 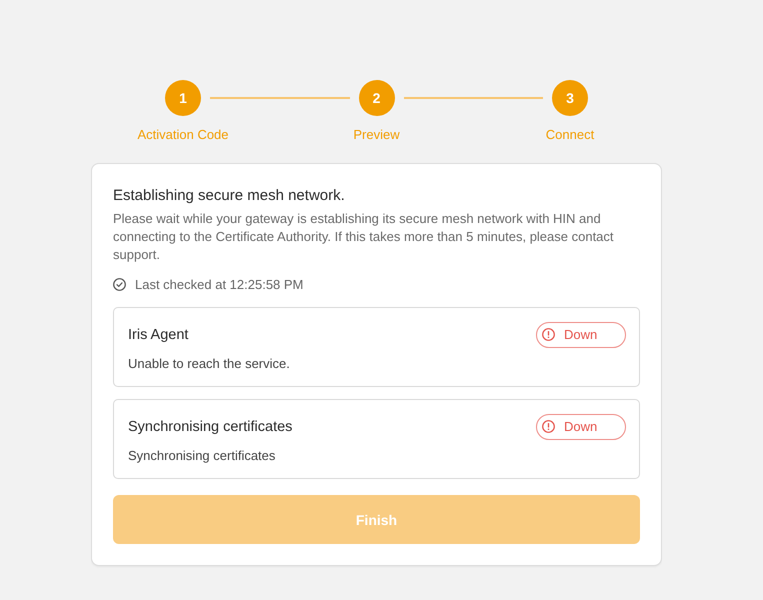 I want to click on service-name: Iris Agent, so click(x=158, y=334).